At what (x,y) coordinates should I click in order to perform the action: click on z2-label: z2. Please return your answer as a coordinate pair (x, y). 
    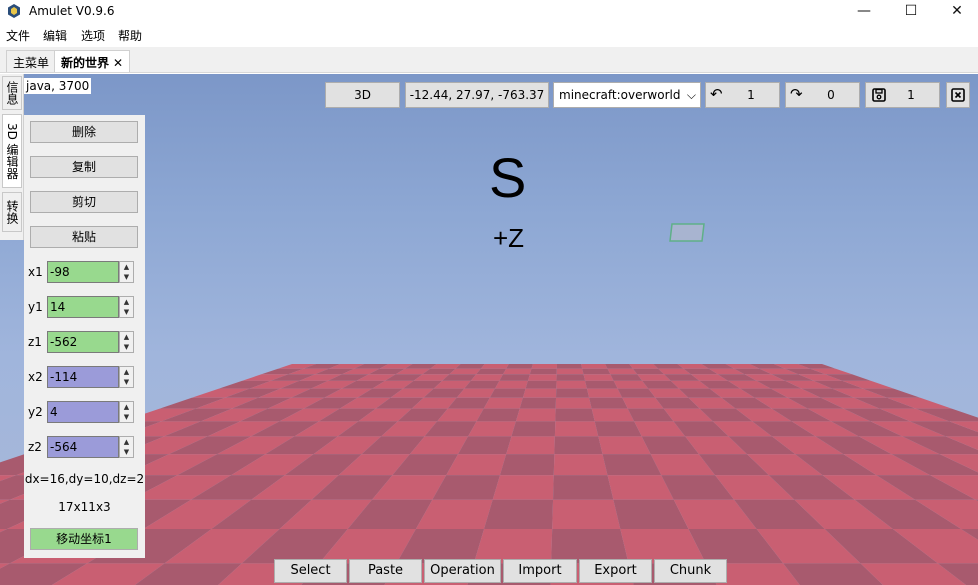
    Looking at the image, I should click on (35, 447).